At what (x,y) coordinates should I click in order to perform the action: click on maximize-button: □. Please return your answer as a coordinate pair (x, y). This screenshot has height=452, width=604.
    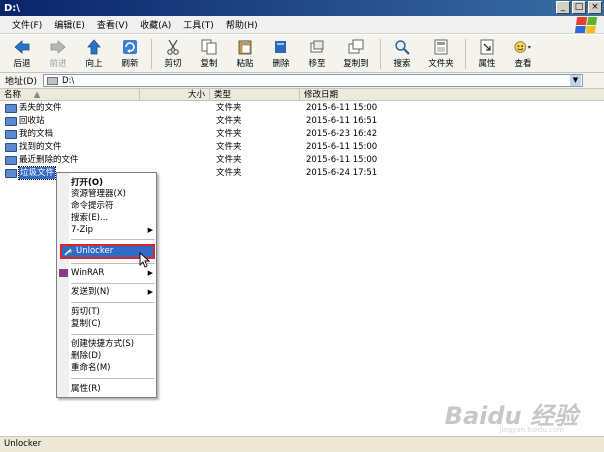
    Looking at the image, I should click on (579, 7).